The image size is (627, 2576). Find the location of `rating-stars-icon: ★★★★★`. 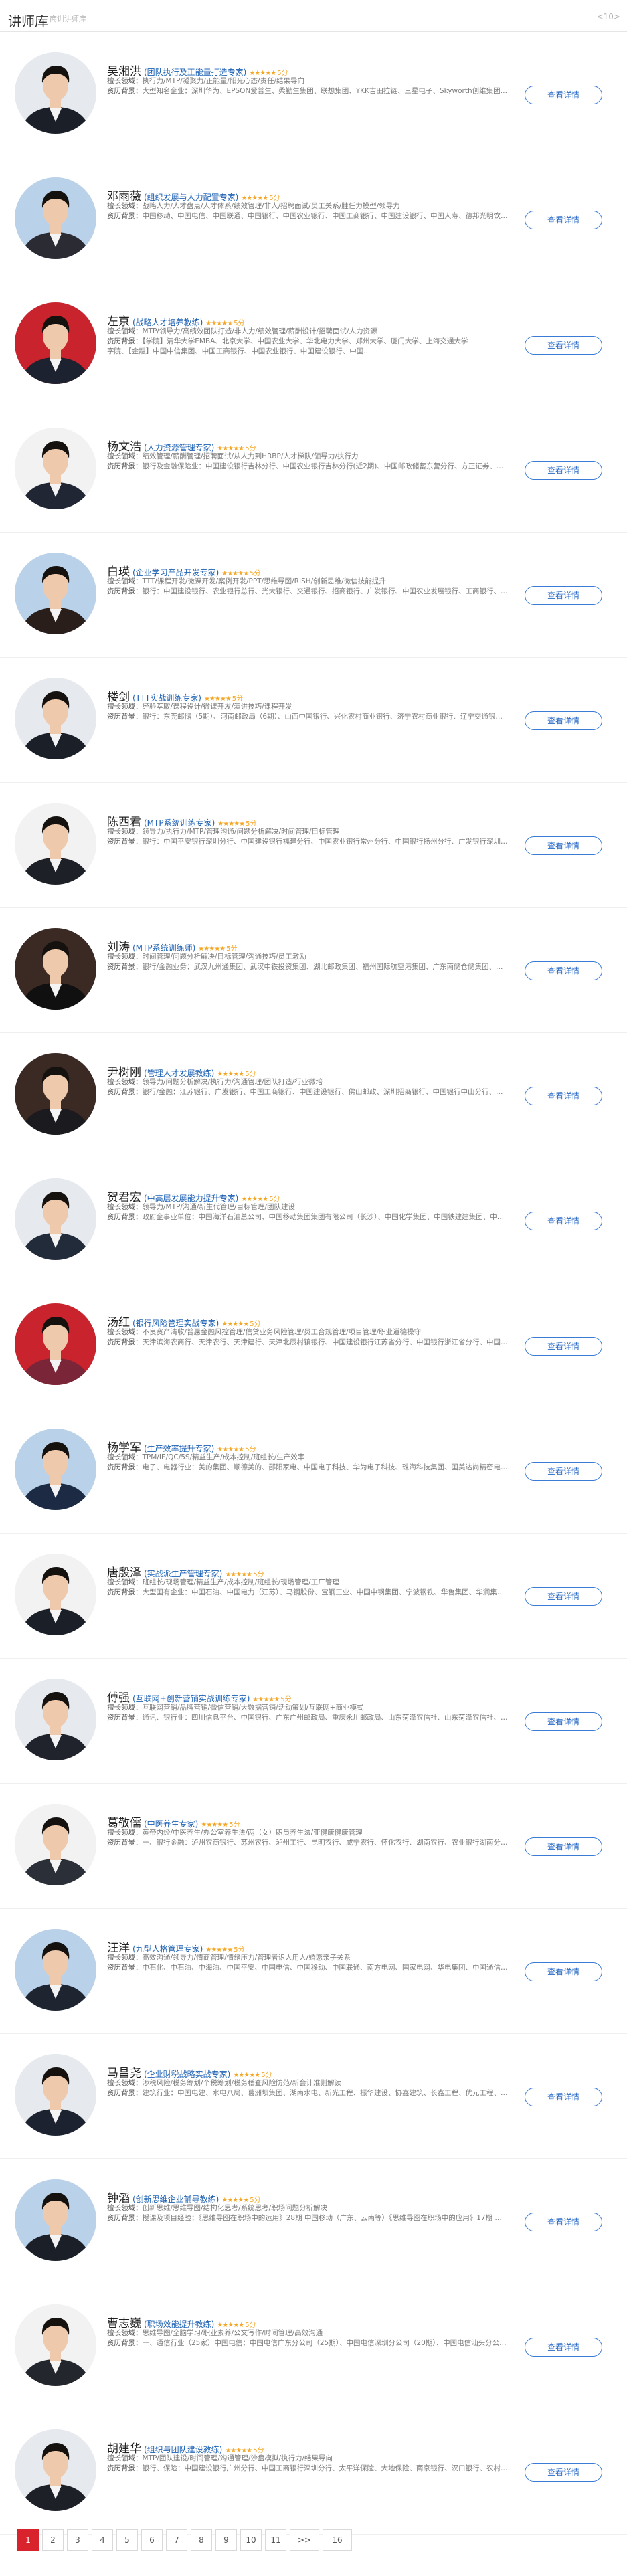

rating-stars-icon: ★★★★★ is located at coordinates (230, 2325).